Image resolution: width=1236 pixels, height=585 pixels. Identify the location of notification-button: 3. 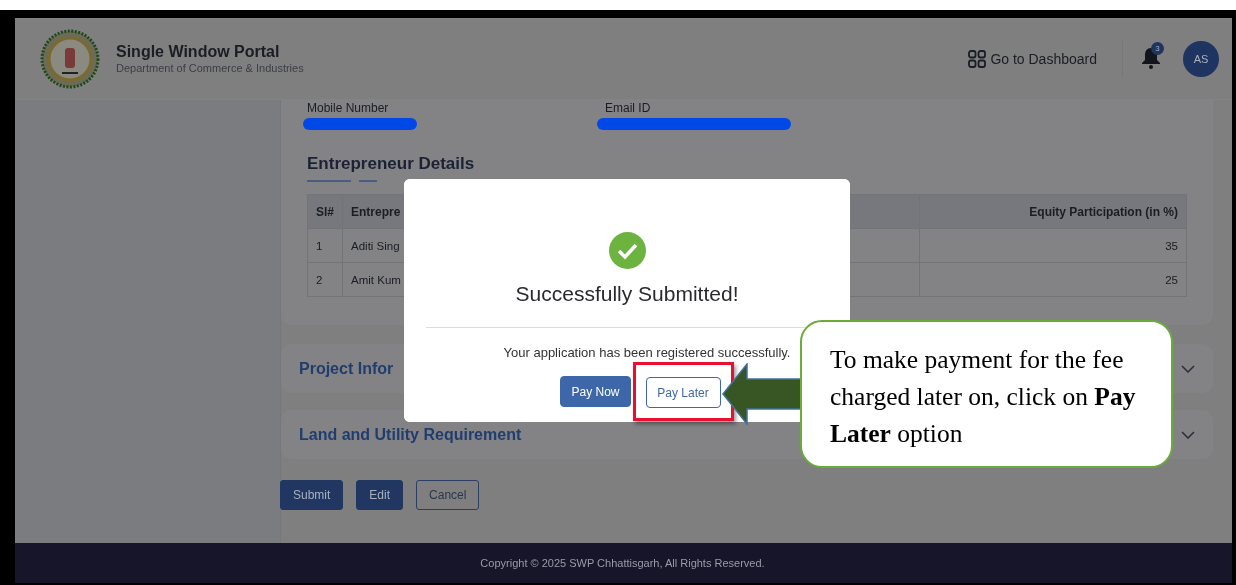
(1152, 58).